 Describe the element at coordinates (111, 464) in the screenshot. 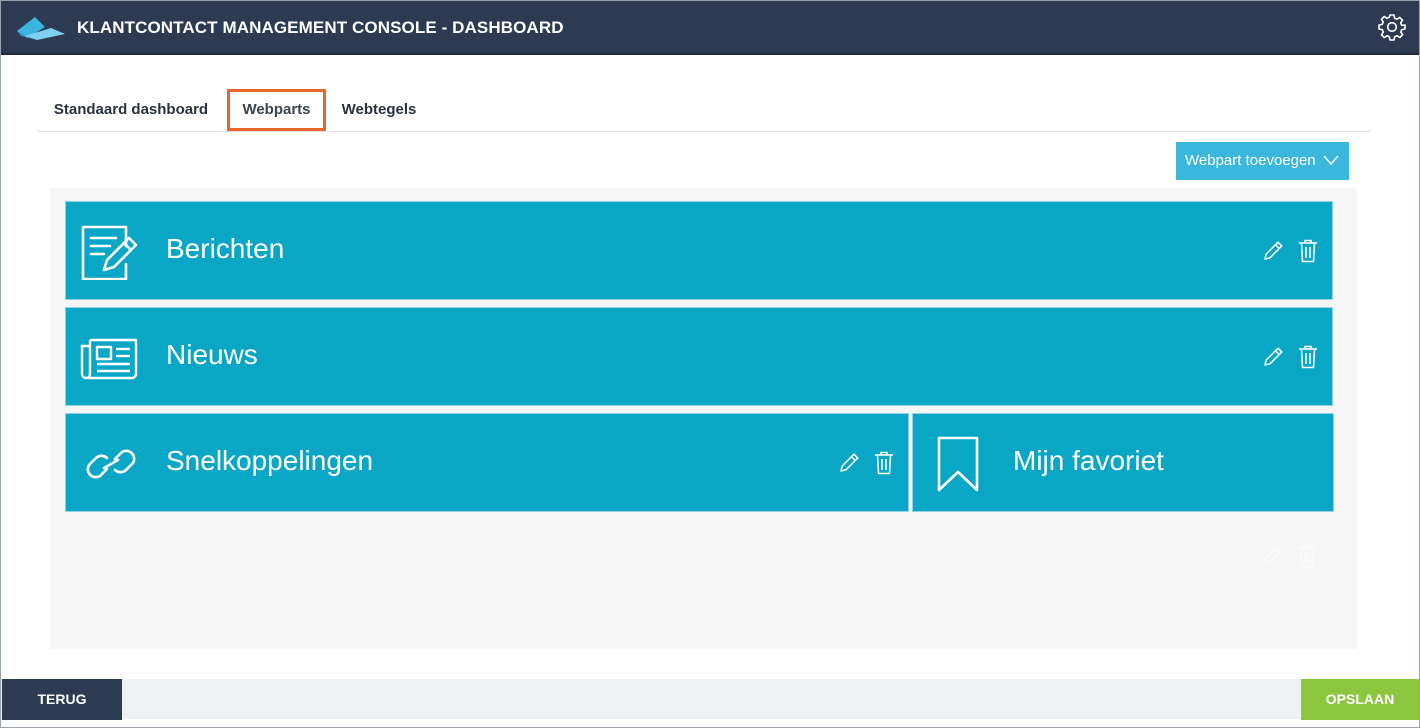

I see `link-icon` at that location.